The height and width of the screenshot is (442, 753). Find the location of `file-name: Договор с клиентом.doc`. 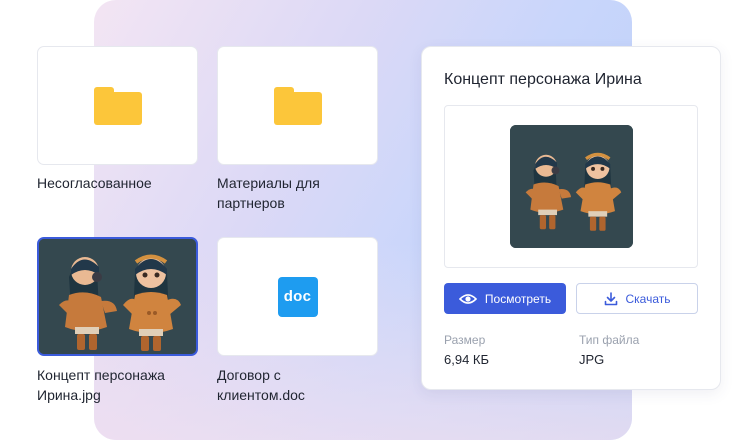

file-name: Договор с клиентом.doc is located at coordinates (261, 385).